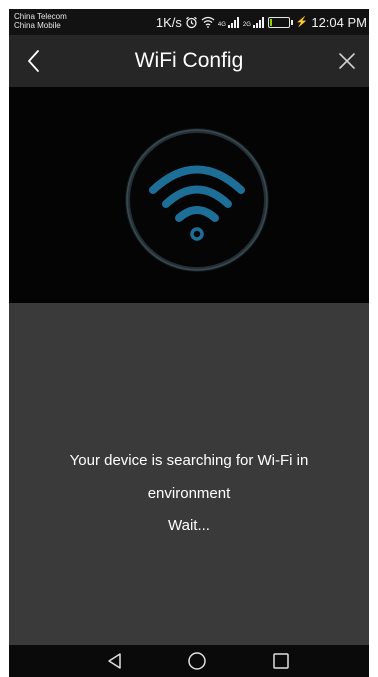 Image resolution: width=378 pixels, height=677 pixels. I want to click on system-recents-button, so click(281, 661).